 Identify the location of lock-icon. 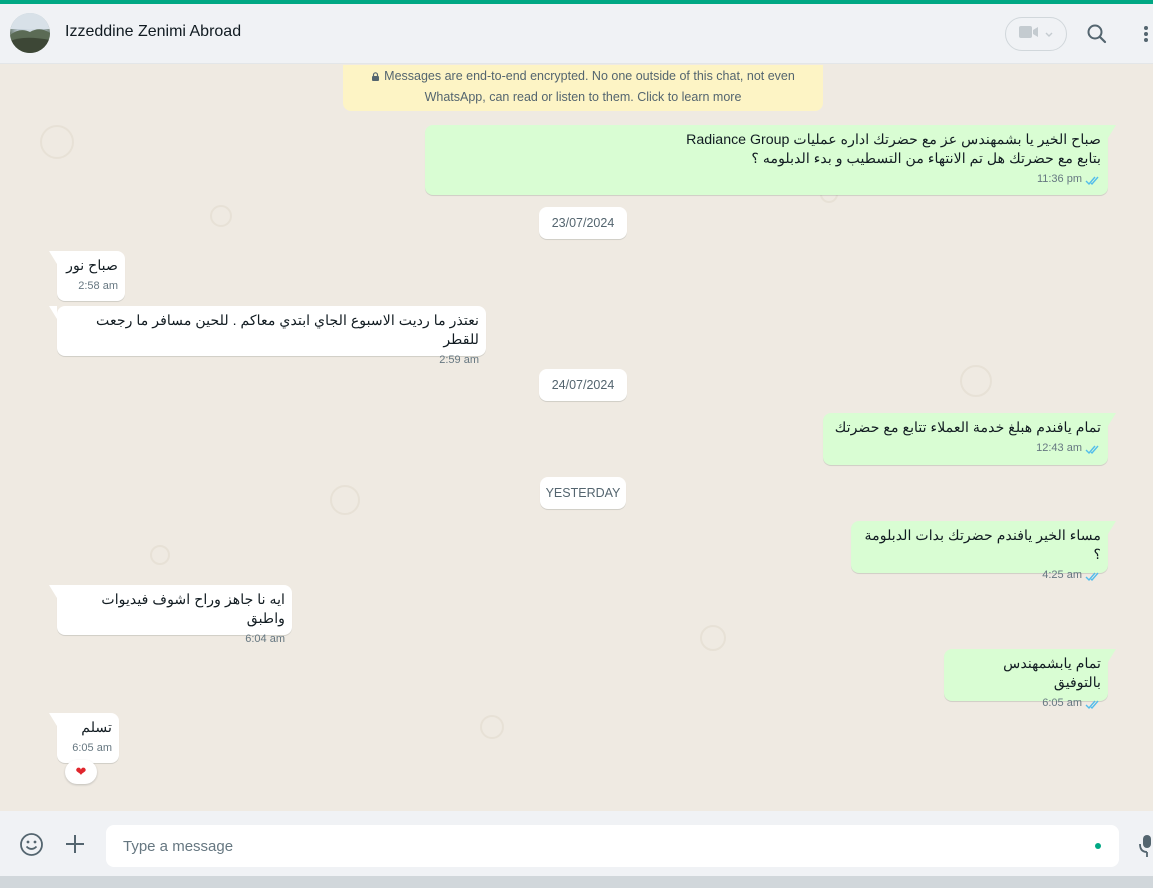
(375, 74).